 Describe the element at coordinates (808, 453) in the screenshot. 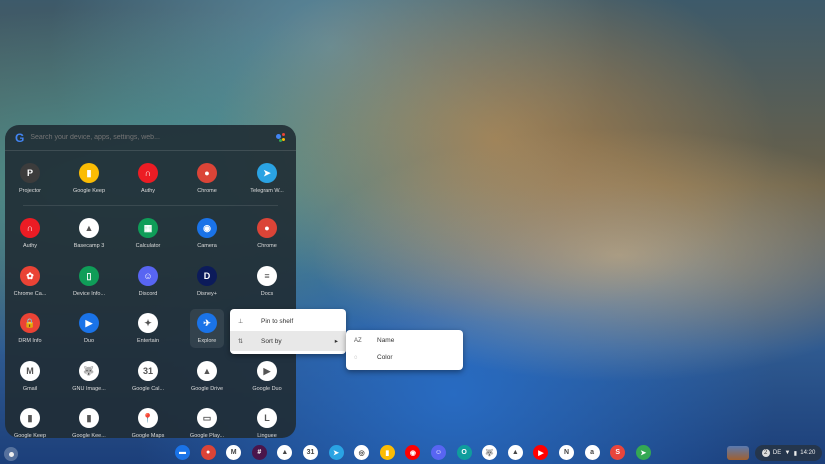

I see `clock: 14:20` at that location.